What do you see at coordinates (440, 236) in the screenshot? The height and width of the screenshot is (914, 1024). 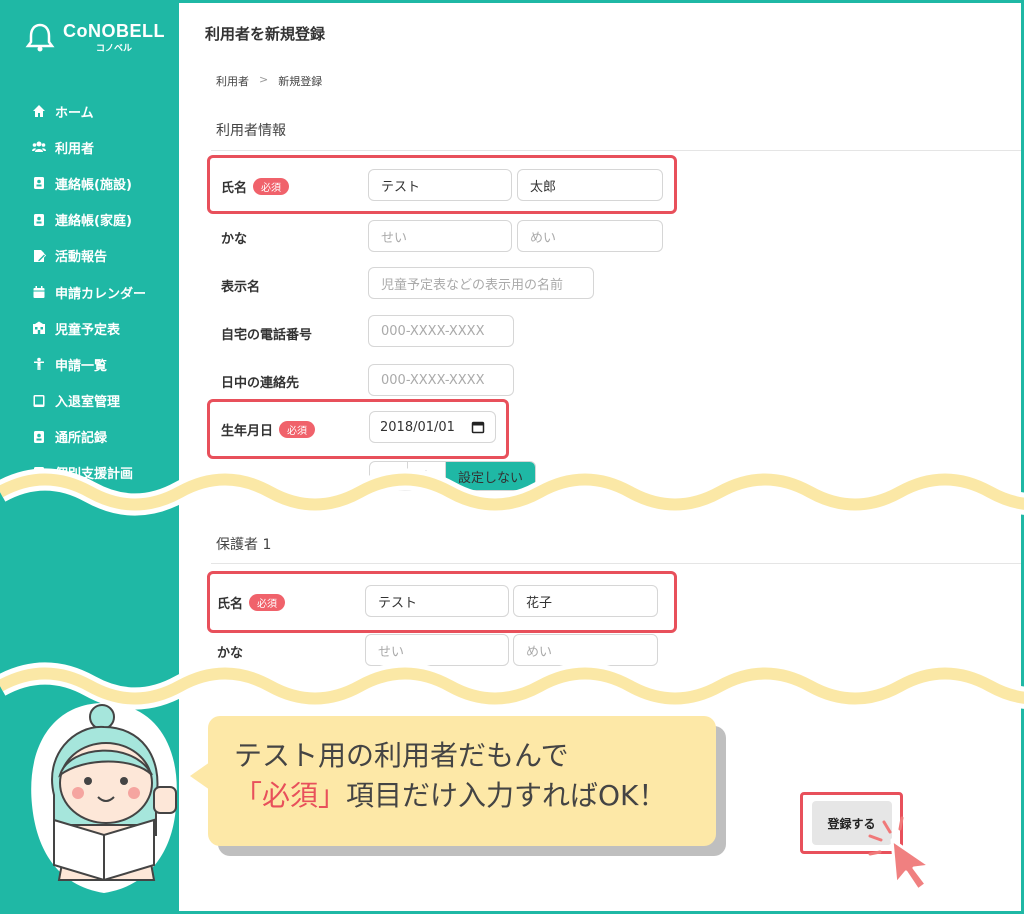 I see `kana-last-input: せい` at bounding box center [440, 236].